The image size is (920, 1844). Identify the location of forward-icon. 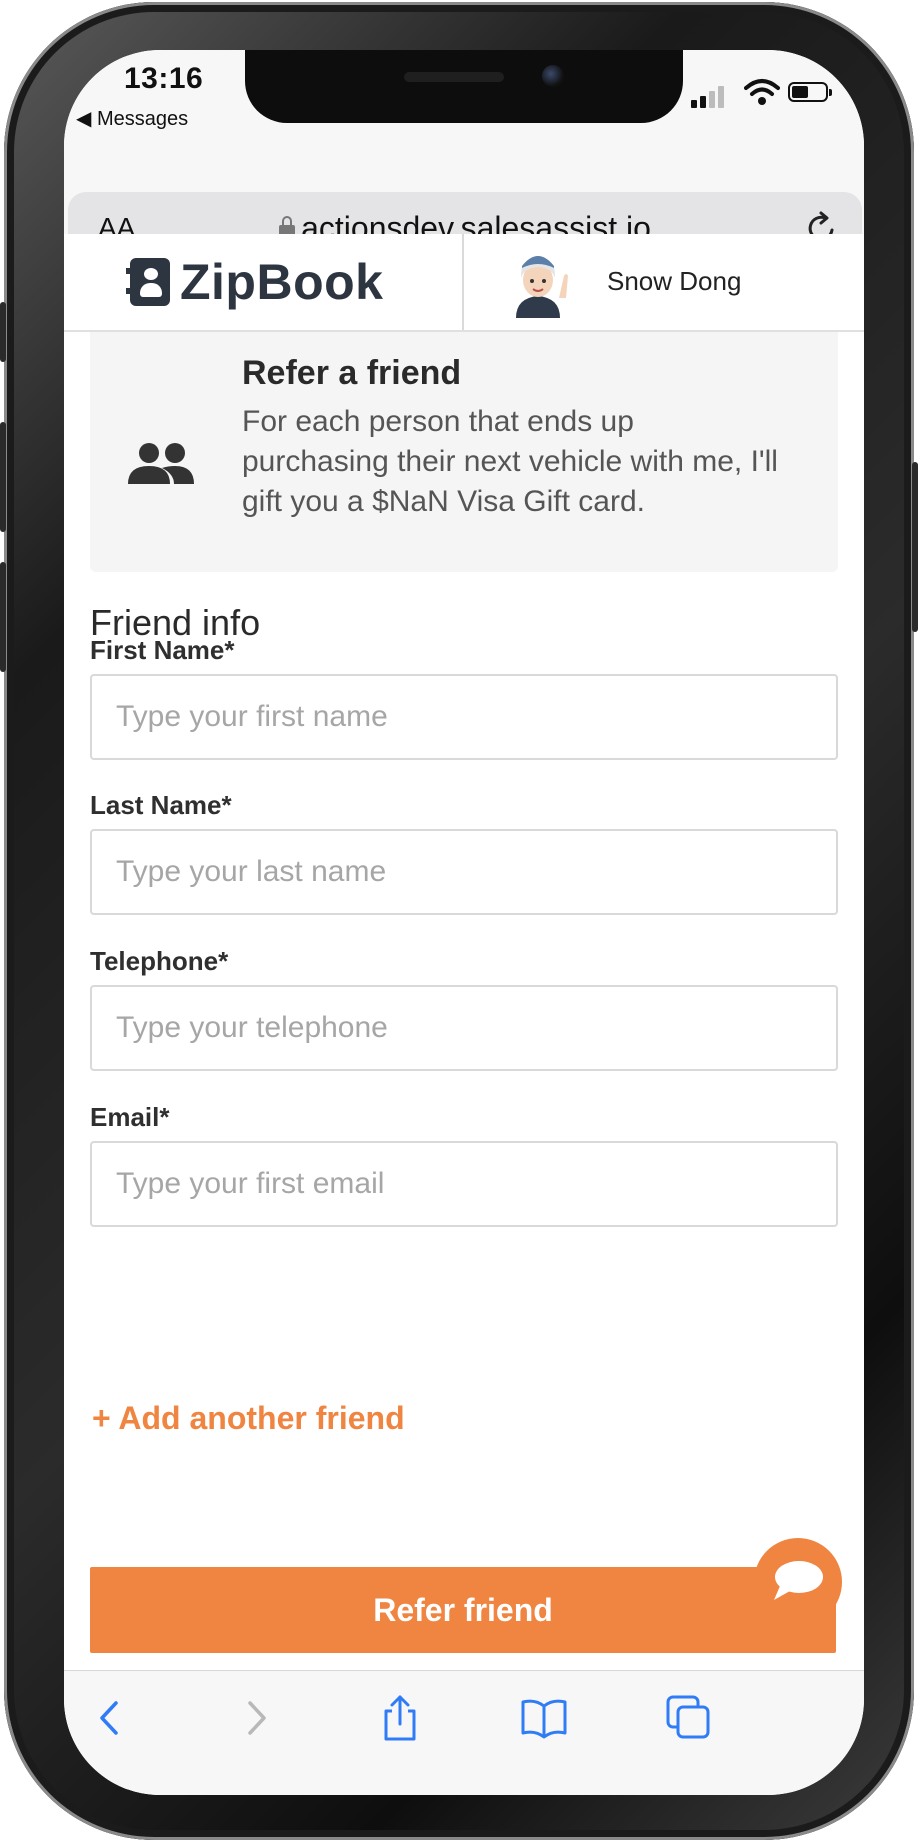
(255, 1718).